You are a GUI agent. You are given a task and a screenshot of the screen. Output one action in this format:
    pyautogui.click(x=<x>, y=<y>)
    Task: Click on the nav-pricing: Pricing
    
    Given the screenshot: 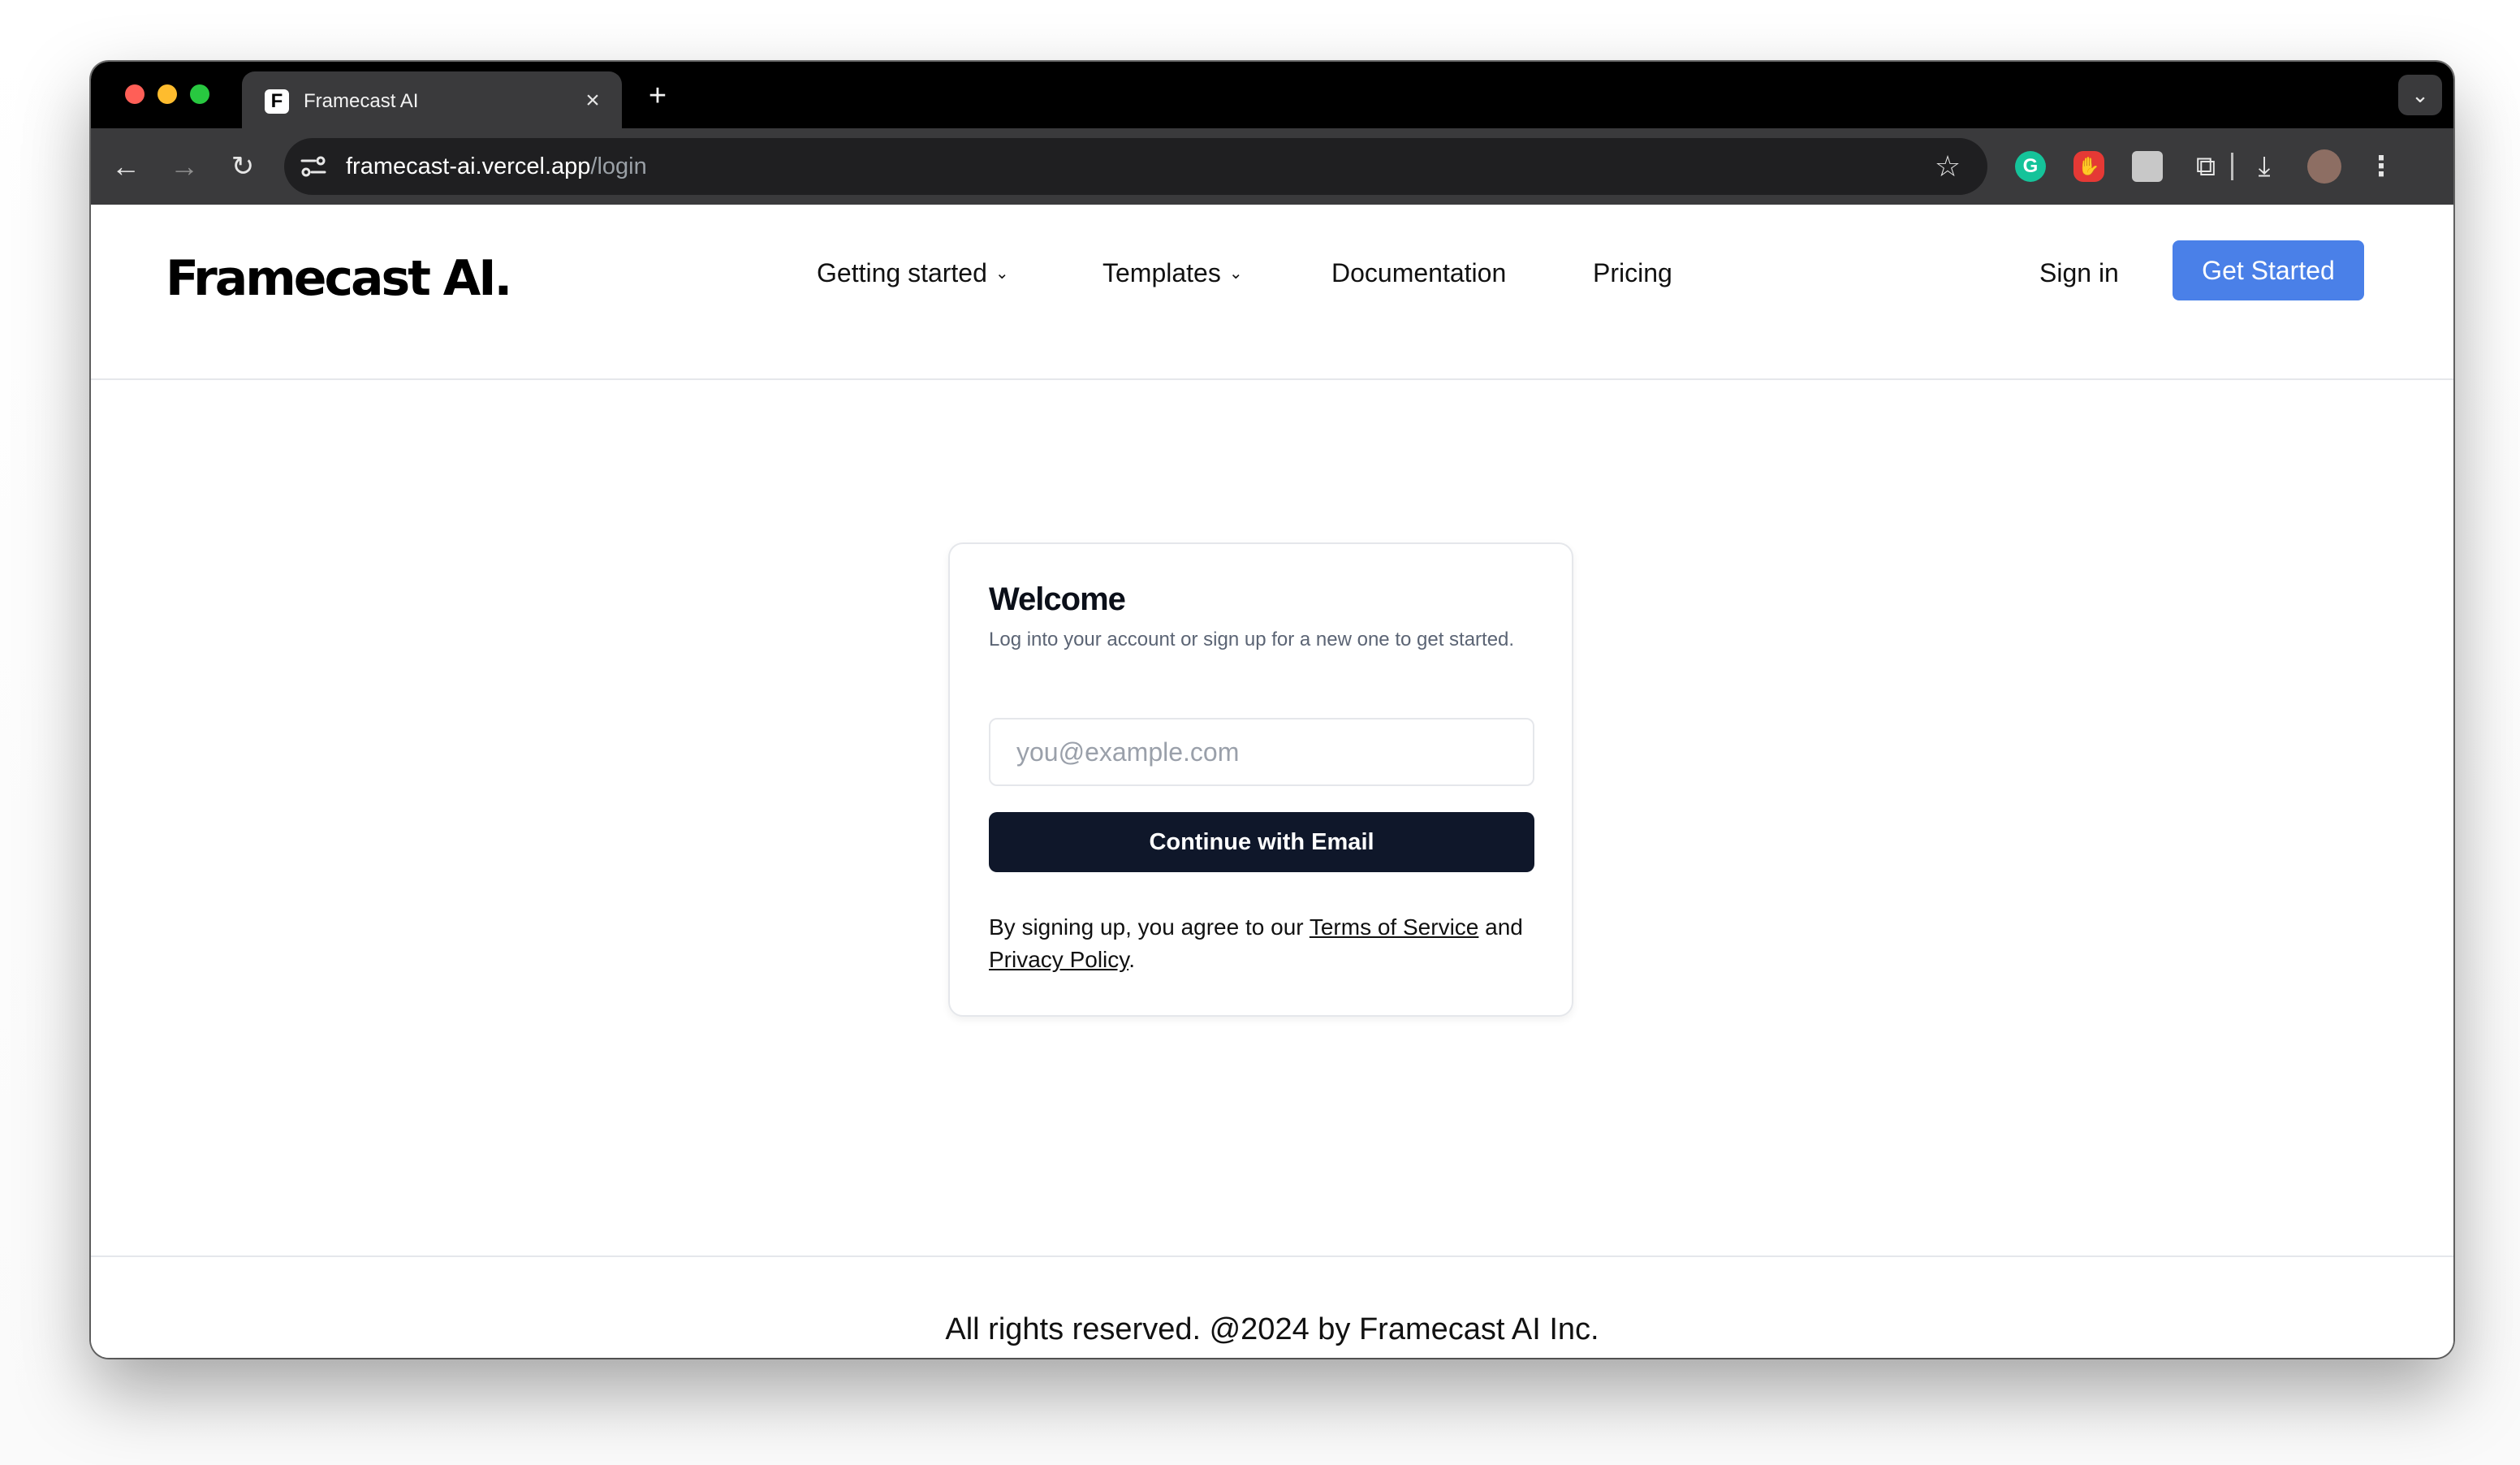 What is the action you would take?
    pyautogui.click(x=1632, y=273)
    